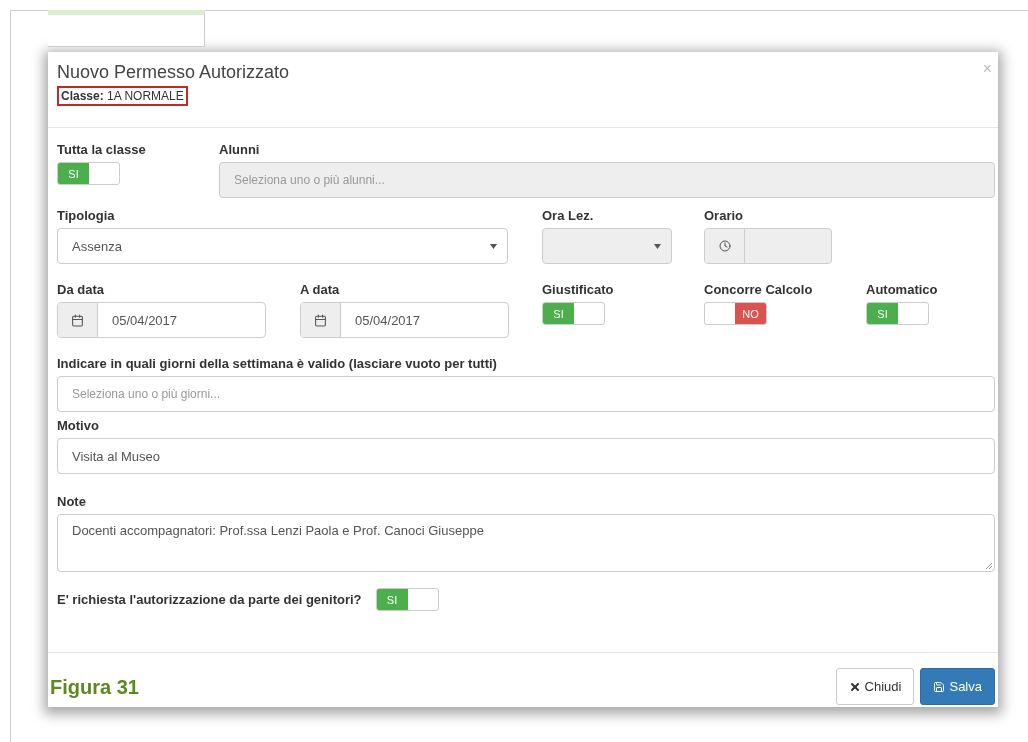 The image size is (1028, 742). Describe the element at coordinates (724, 215) in the screenshot. I see `field-label: Orario` at that location.